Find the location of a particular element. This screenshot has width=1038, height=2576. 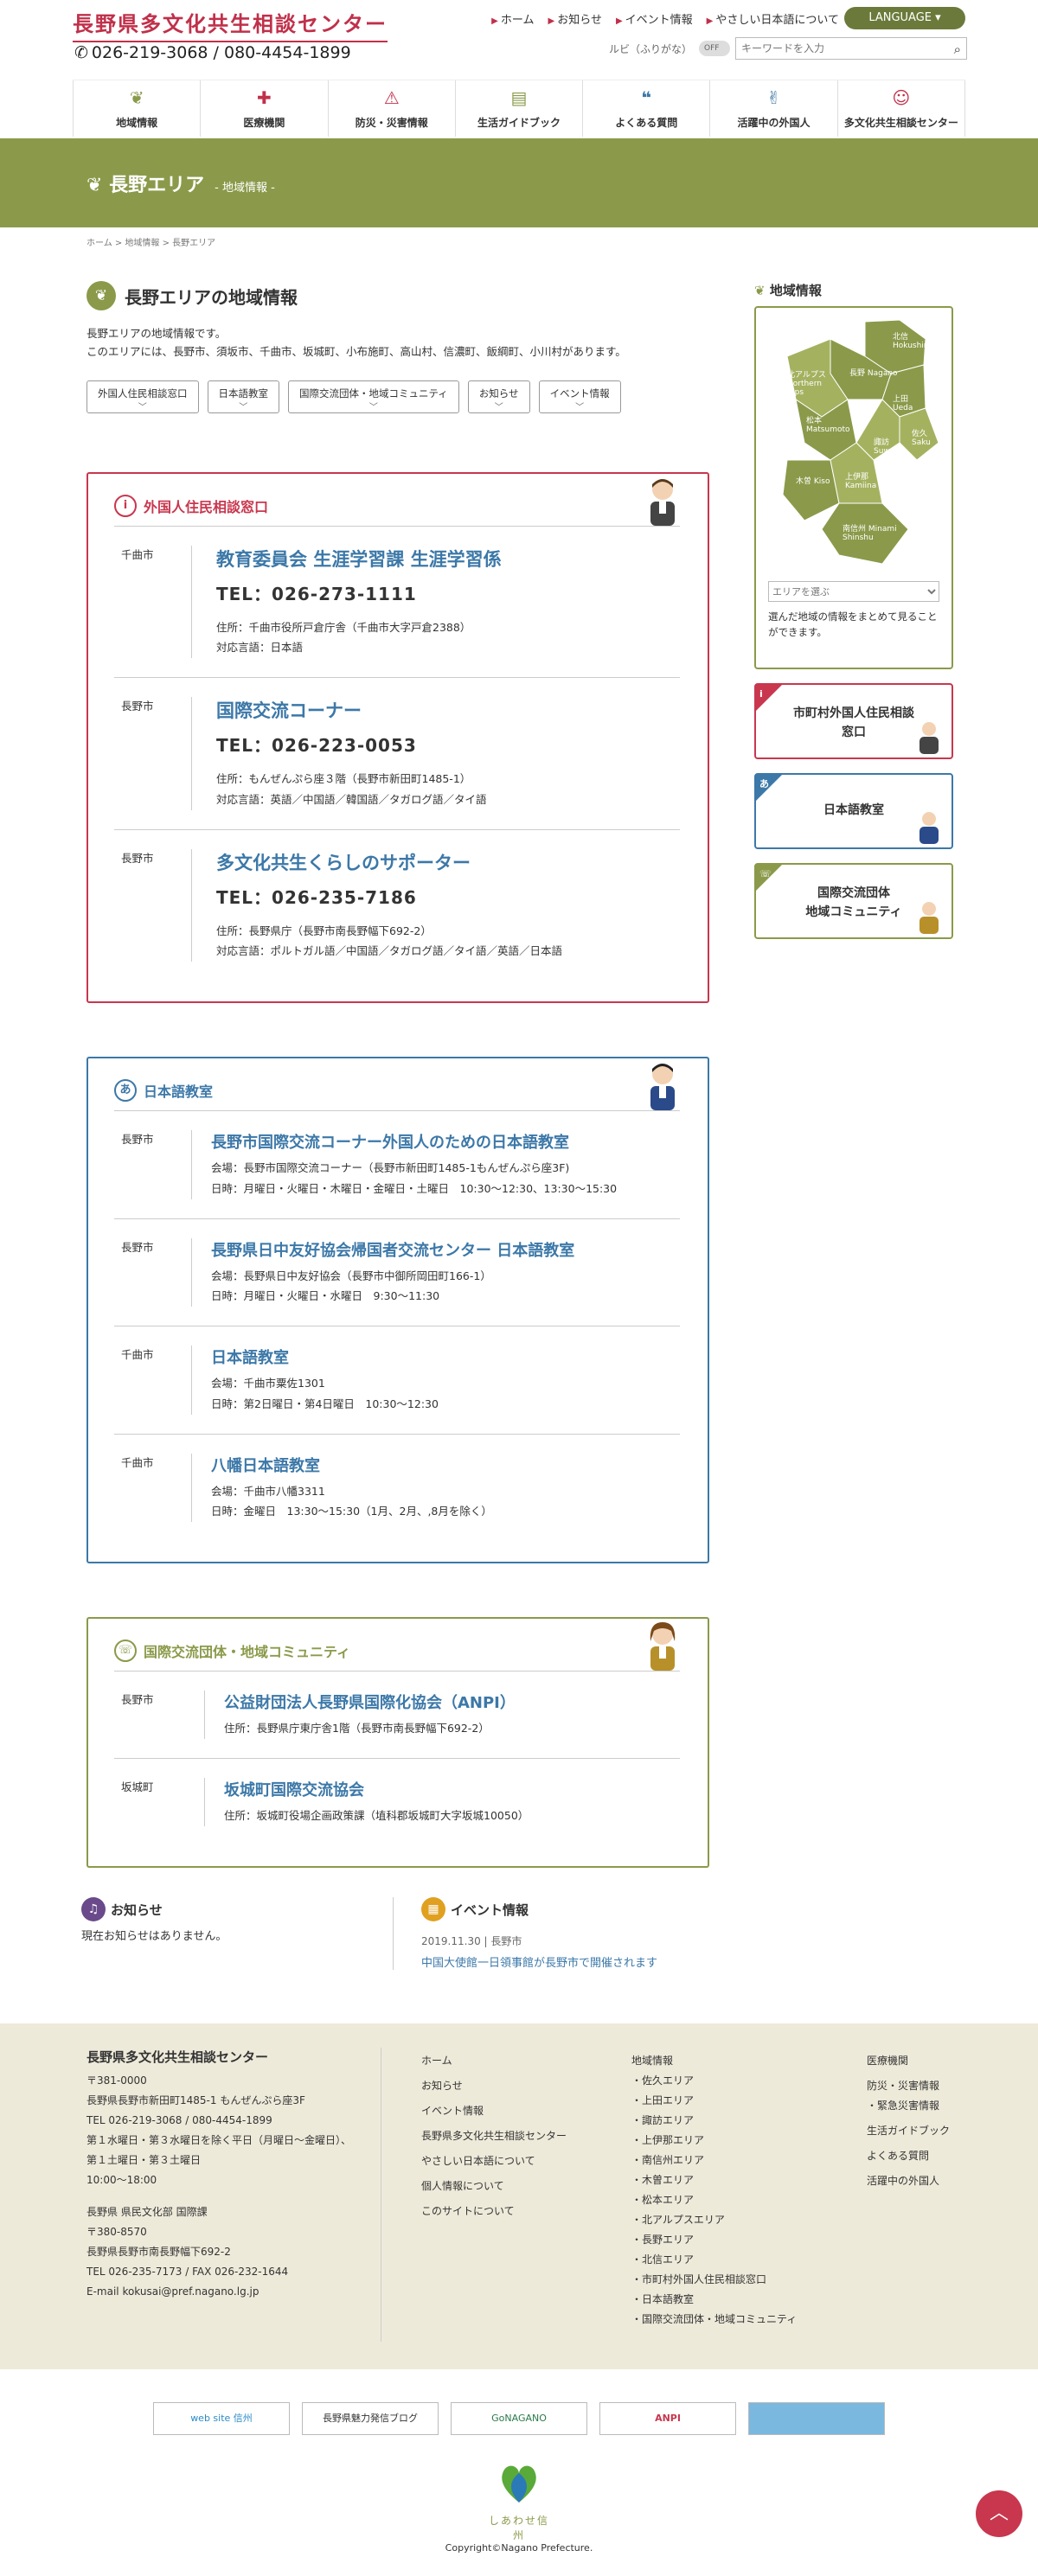

footer-link: ・南信州エリア is located at coordinates (714, 2161).